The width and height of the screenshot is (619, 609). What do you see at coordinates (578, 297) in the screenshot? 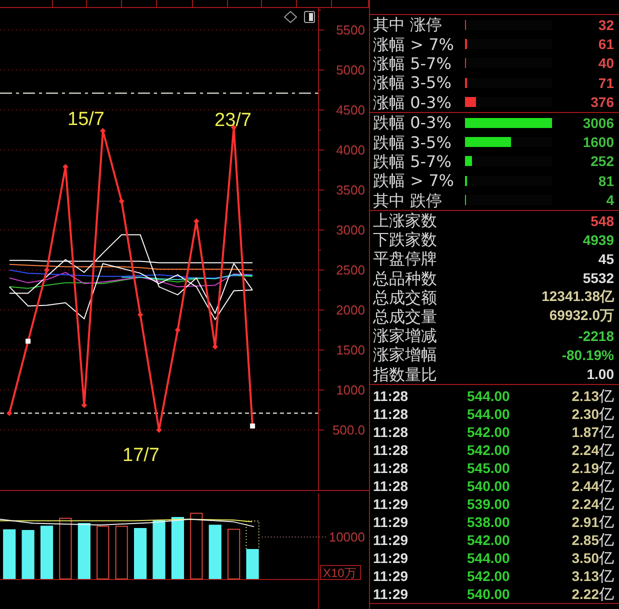
I see `stat-value: 12341.38亿` at bounding box center [578, 297].